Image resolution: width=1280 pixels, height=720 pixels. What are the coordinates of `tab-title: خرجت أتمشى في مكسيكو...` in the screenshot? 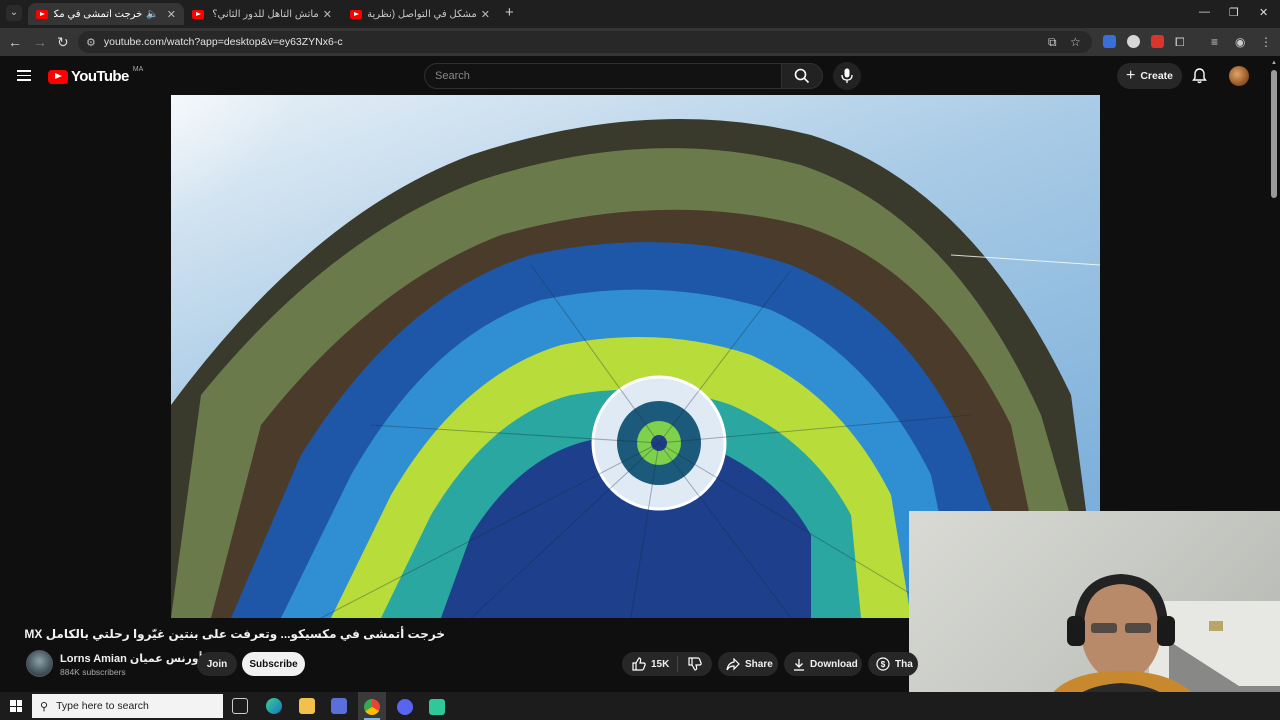 It's located at (98, 14).